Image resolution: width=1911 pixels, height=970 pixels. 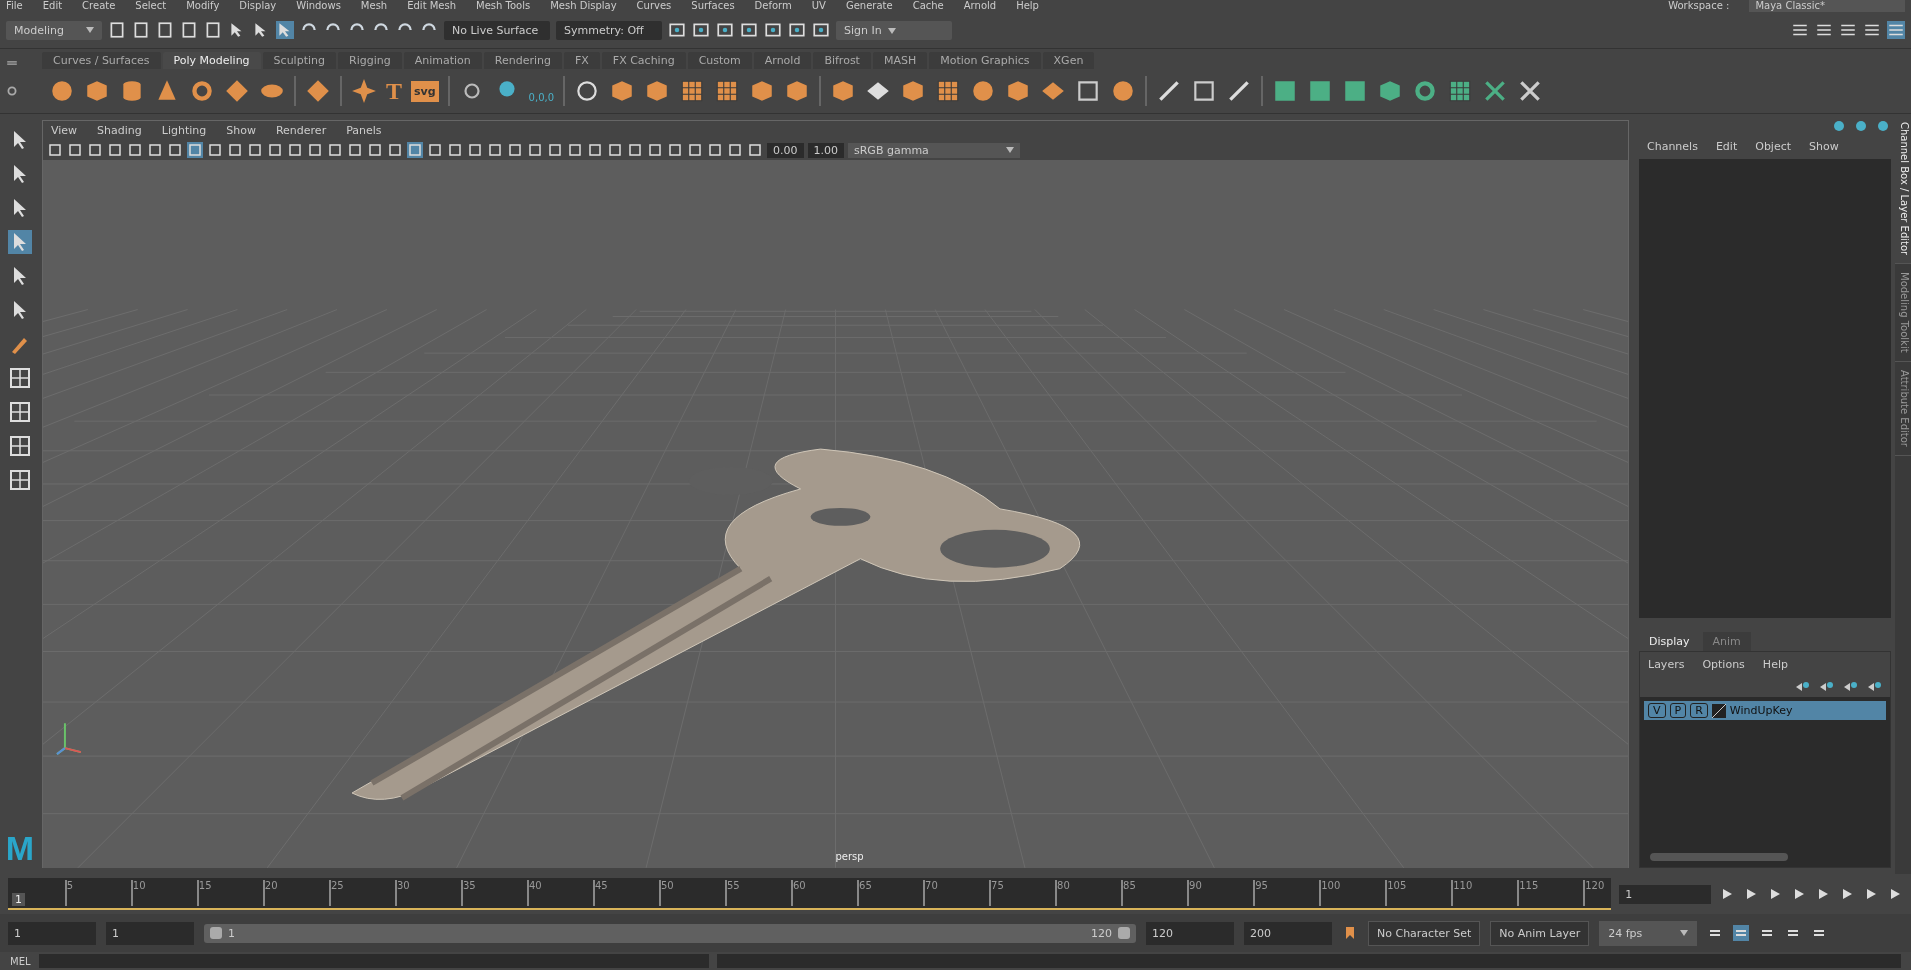 I want to click on side-tab: Modeling Toolkit, so click(x=1903, y=313).